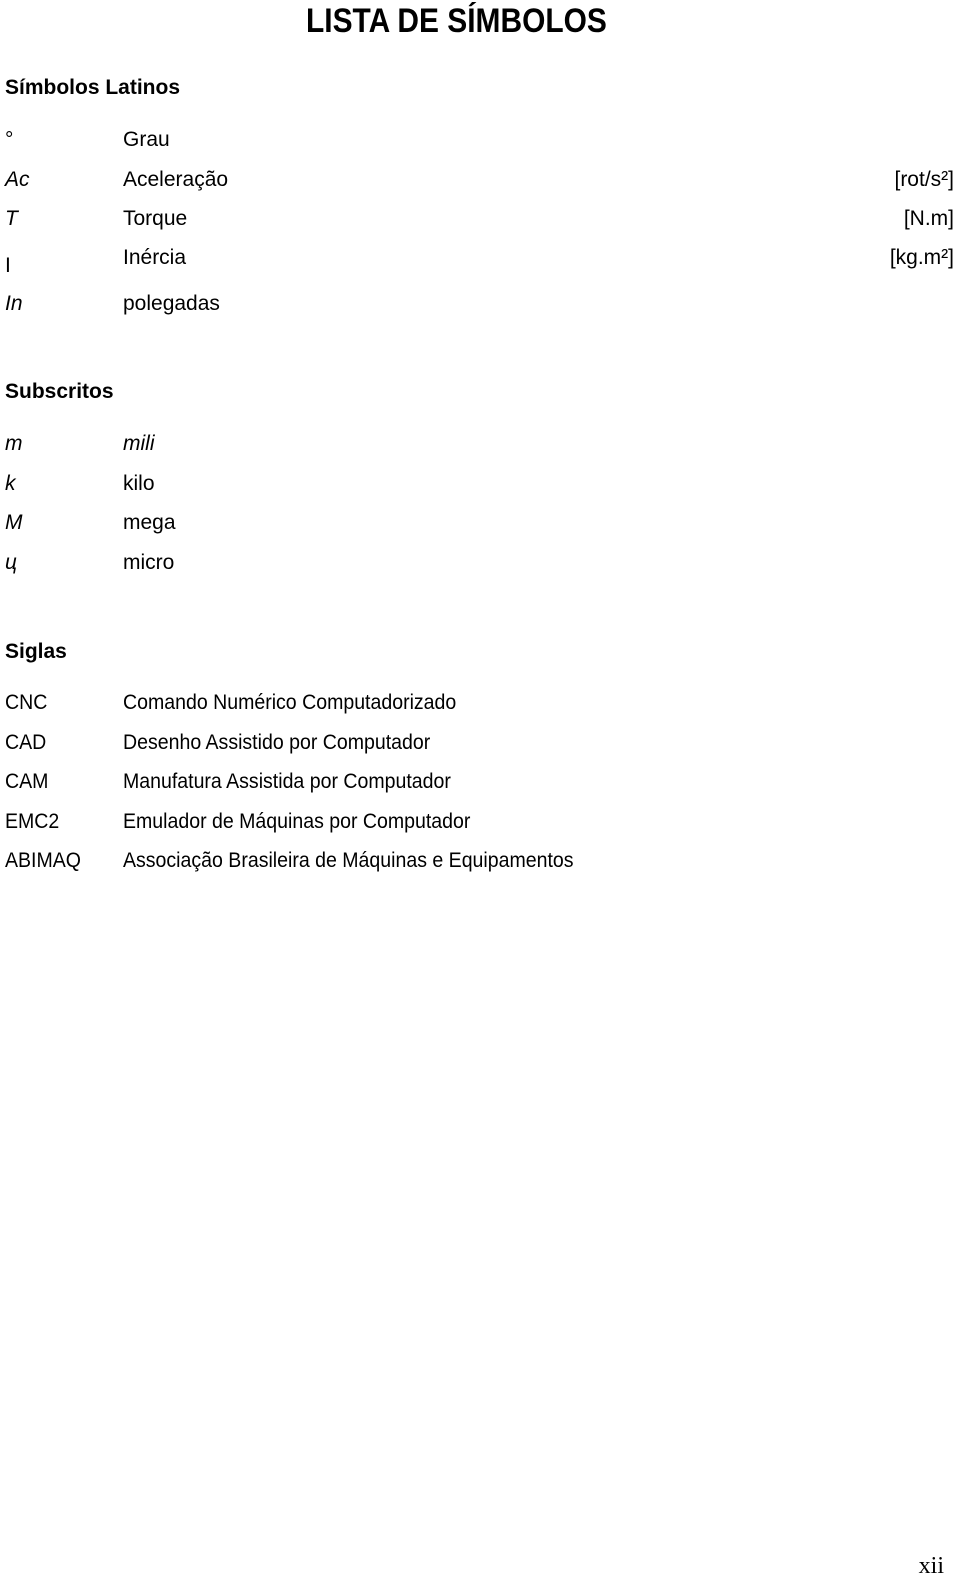  Describe the element at coordinates (480, 705) in the screenshot. I see `acronym-row: CNC Comando Numérico Computadorizado` at that location.